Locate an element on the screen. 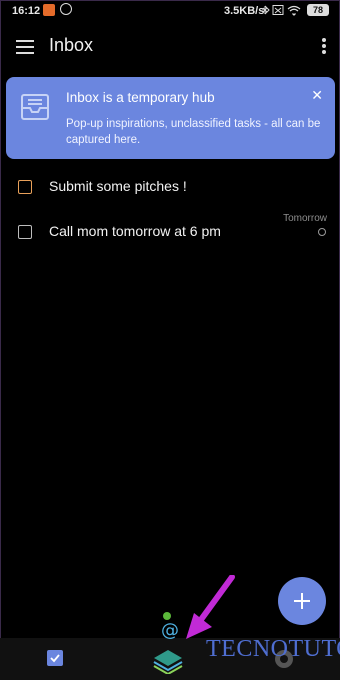 This screenshot has height=680, width=340. status-bar: 16:12 3.5KB/s 78 is located at coordinates (170, 11).